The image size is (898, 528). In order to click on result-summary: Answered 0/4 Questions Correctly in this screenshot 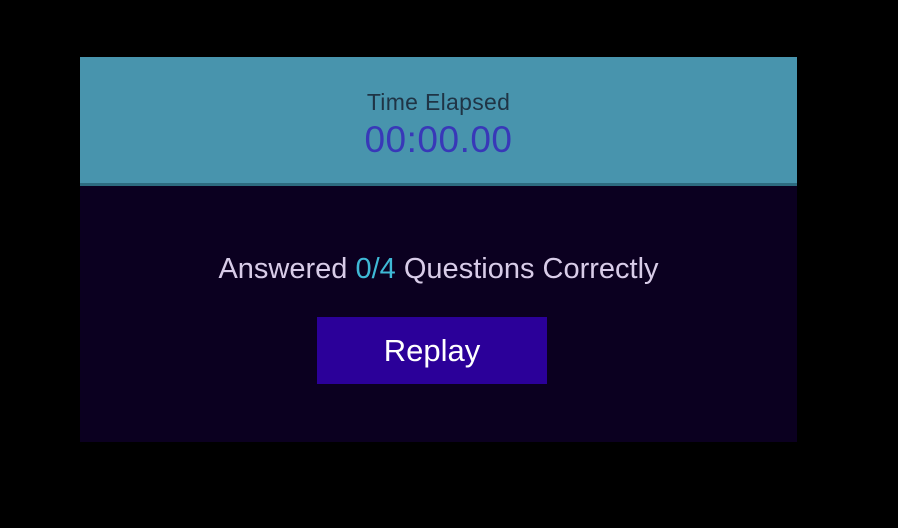, I will do `click(438, 269)`.